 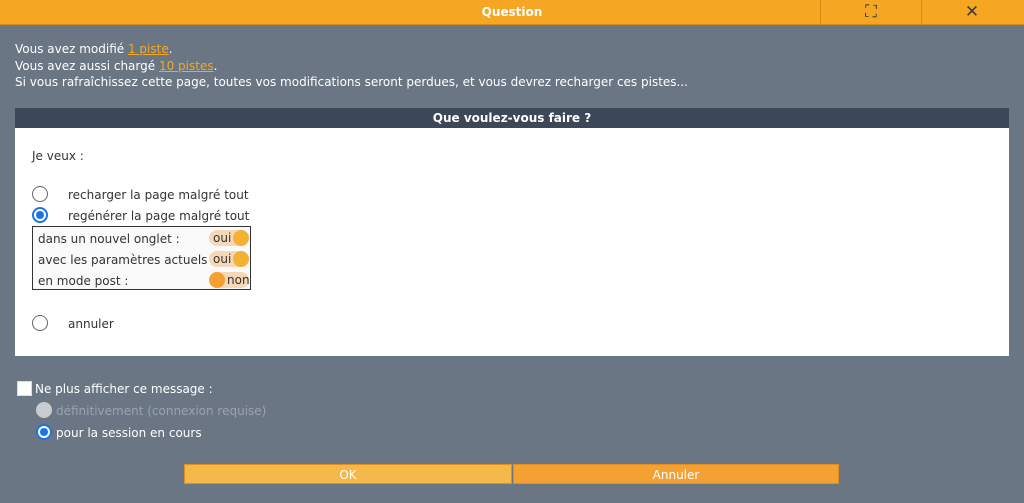 I want to click on toggle-post-mode-value: non, so click(x=238, y=280).